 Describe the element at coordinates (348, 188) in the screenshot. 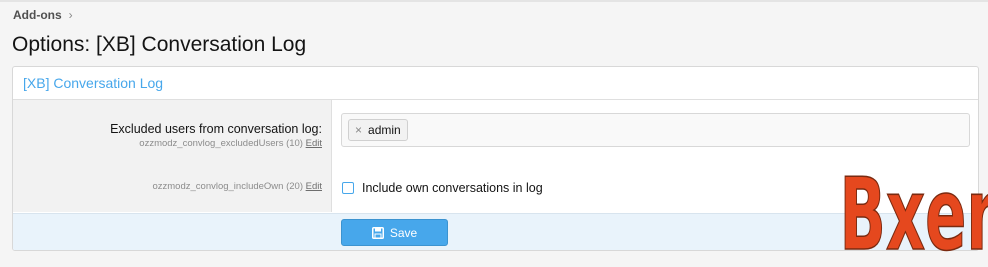

I see `include-own-checkbox` at that location.